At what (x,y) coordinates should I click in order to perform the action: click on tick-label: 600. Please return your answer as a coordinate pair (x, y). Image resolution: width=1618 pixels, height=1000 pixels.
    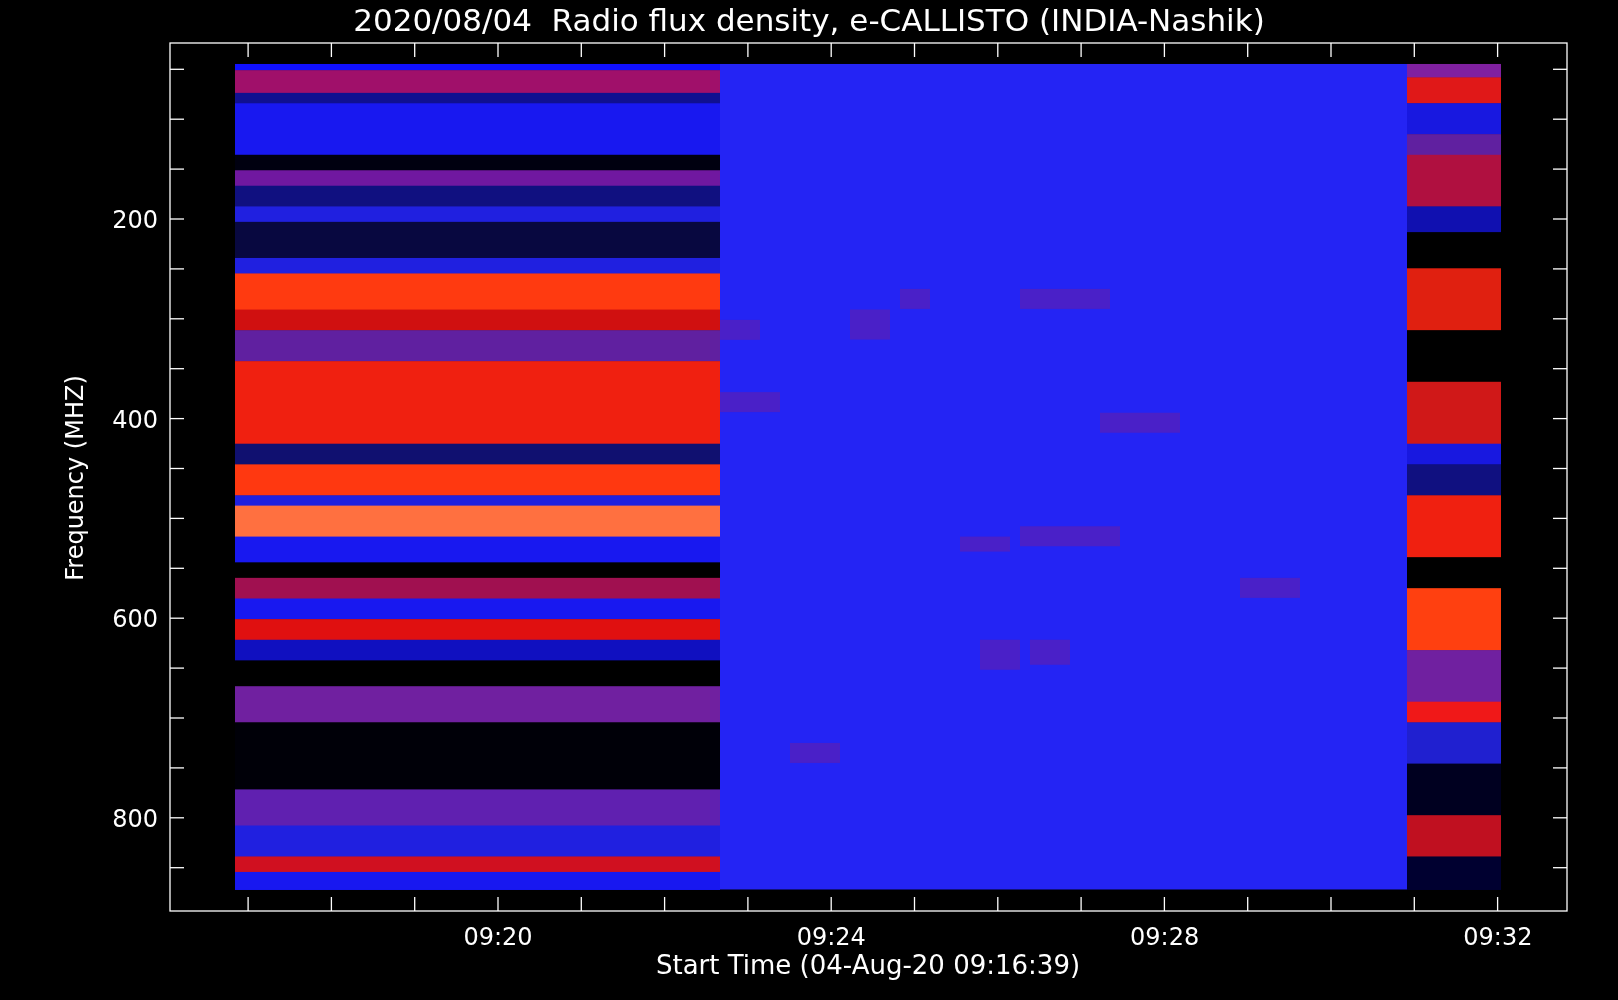
    Looking at the image, I should click on (135, 619).